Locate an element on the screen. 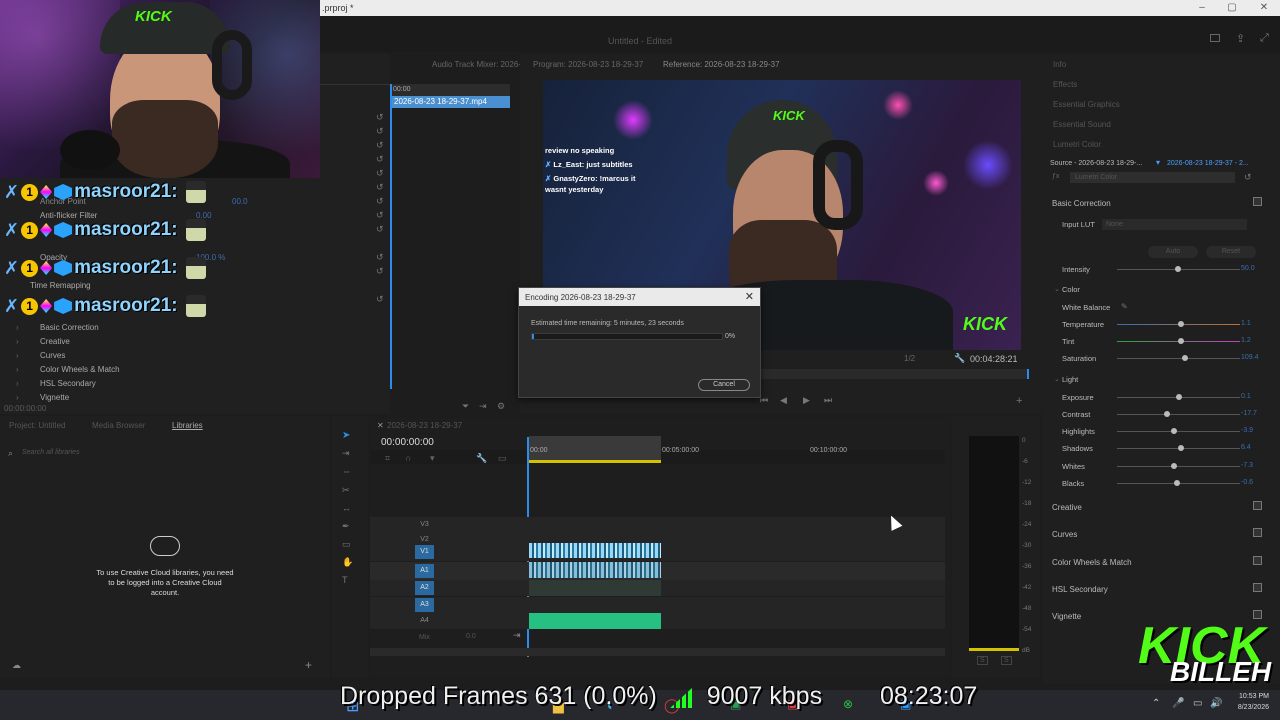 This screenshot has width=1280, height=720. eyedropper-icon: ✎ is located at coordinates (1124, 306).